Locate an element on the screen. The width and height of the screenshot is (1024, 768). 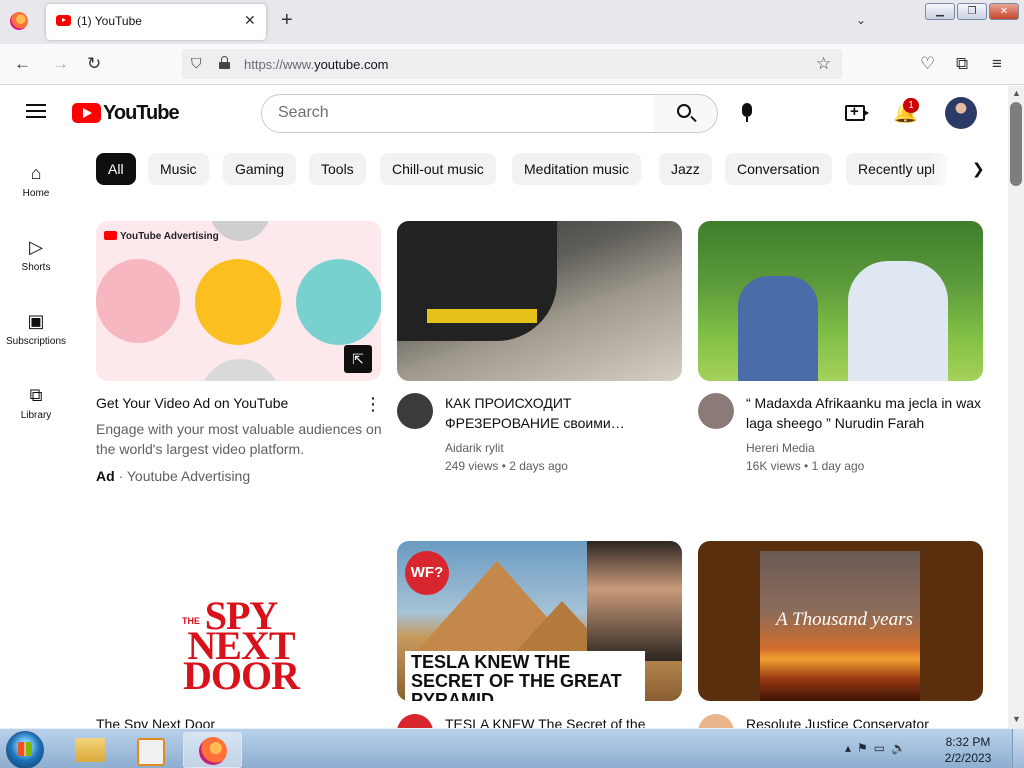
sidebar-item-label: Library is located at coordinates (36, 415).